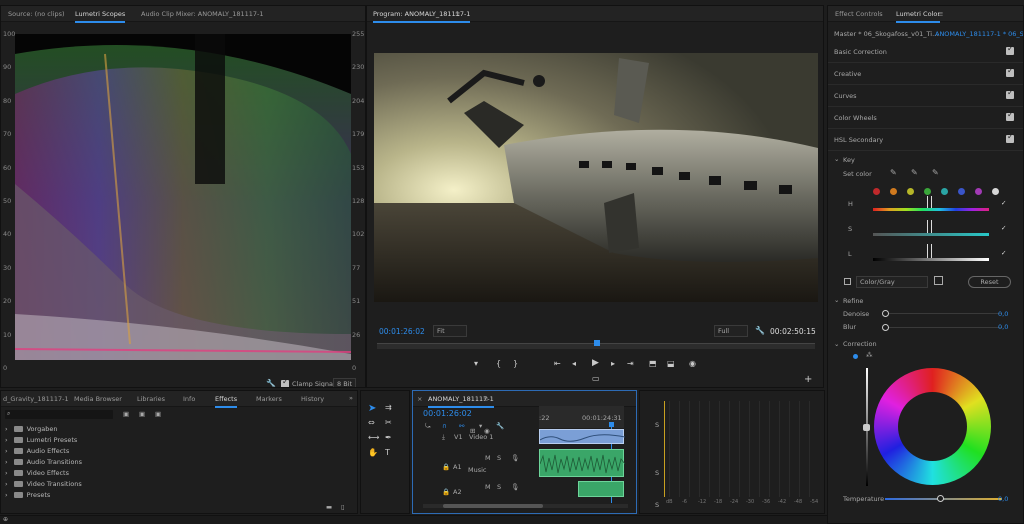 The image size is (1024, 524). What do you see at coordinates (935, 172) in the screenshot?
I see `eyedropper-remove-icon: ✎` at bounding box center [935, 172].